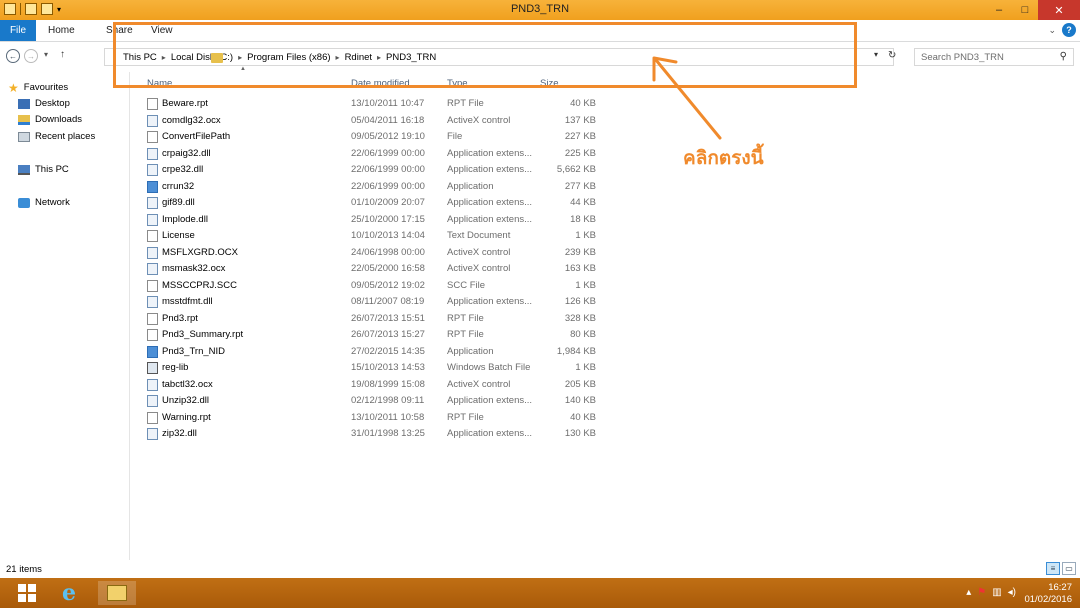 This screenshot has width=1080, height=608. Describe the element at coordinates (1012, 592) in the screenshot. I see `volume-icon: ◂)` at that location.